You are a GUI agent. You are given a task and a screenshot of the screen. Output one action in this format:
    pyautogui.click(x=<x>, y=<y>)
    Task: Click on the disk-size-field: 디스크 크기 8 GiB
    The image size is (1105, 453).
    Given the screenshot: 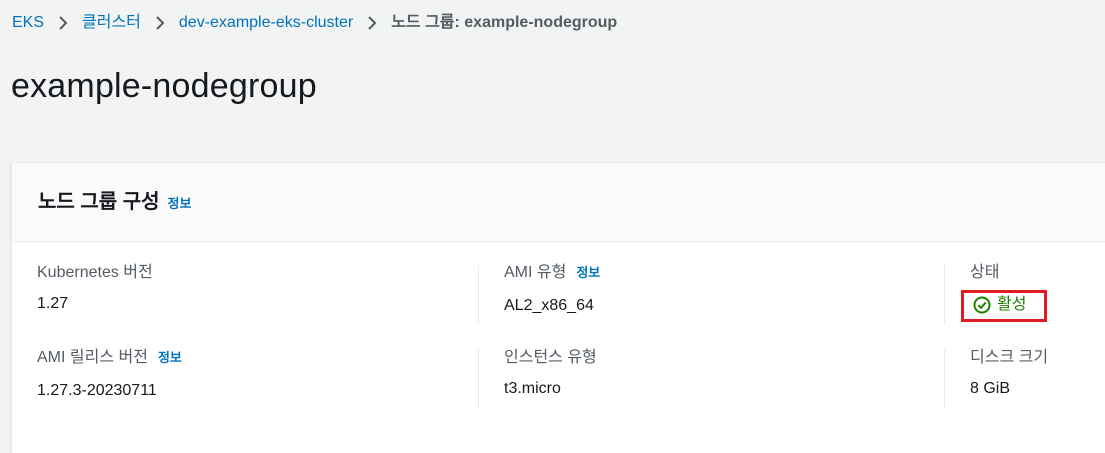 What is the action you would take?
    pyautogui.click(x=1009, y=373)
    